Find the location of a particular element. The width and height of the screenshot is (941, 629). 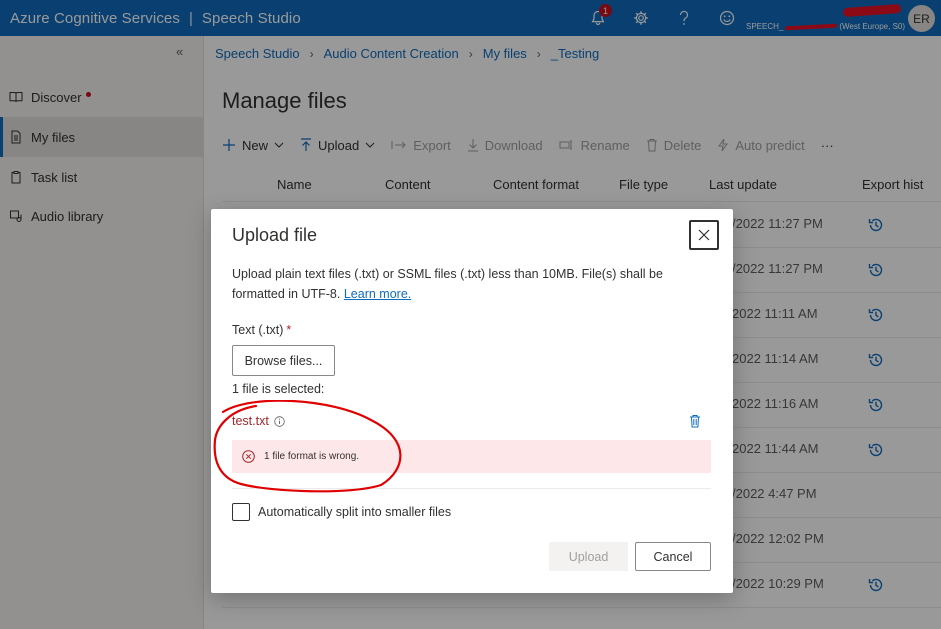

file-name-text: test.txt is located at coordinates (250, 421).